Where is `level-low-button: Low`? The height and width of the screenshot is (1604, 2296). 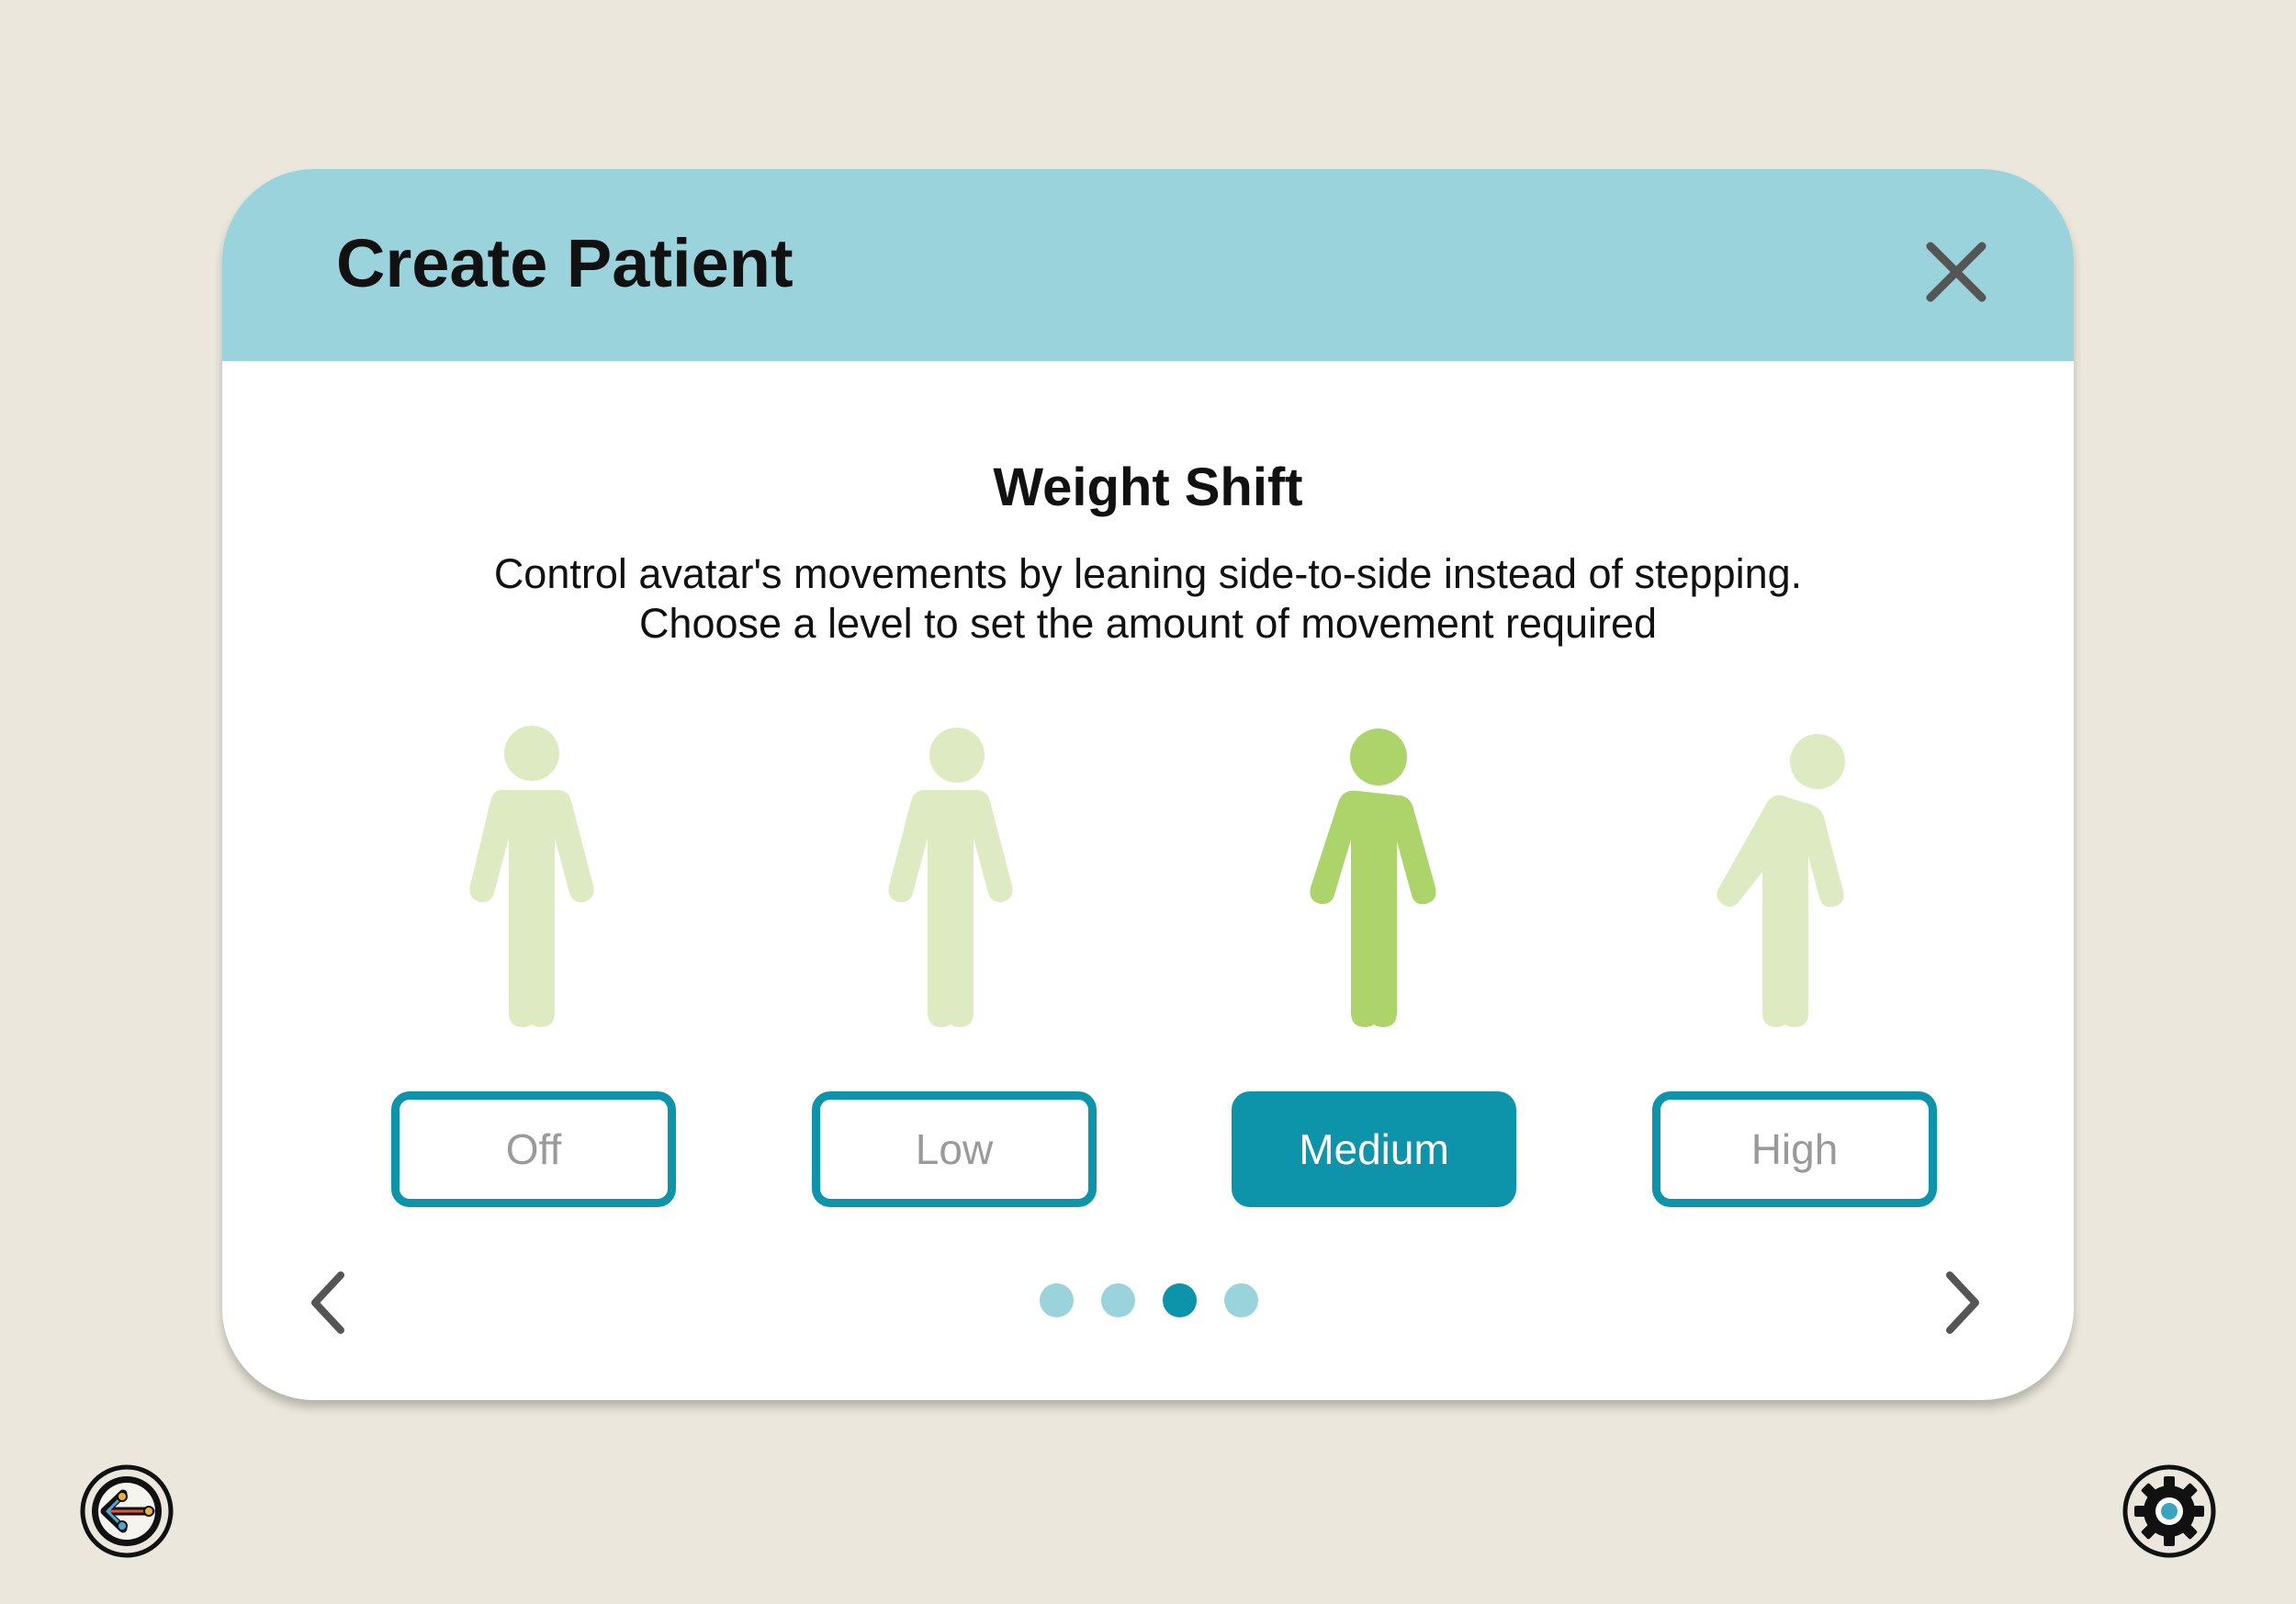 level-low-button: Low is located at coordinates (954, 1149).